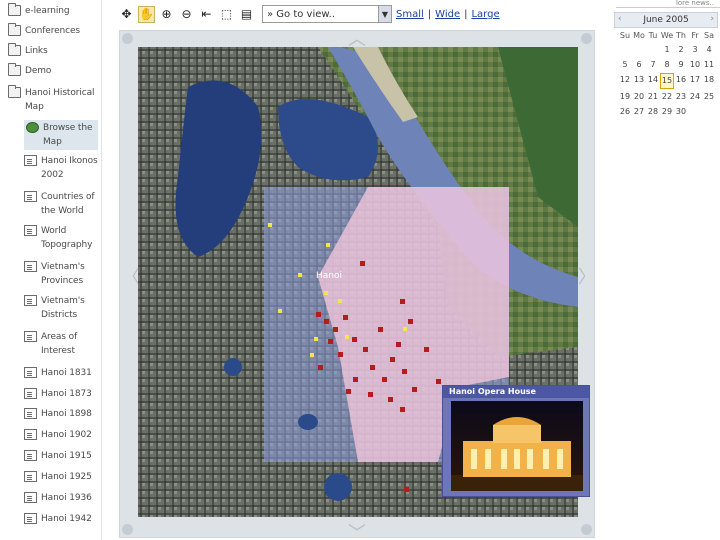 This screenshot has height=540, width=720. What do you see at coordinates (410, 14) in the screenshot?
I see `size-small-link: Small` at bounding box center [410, 14].